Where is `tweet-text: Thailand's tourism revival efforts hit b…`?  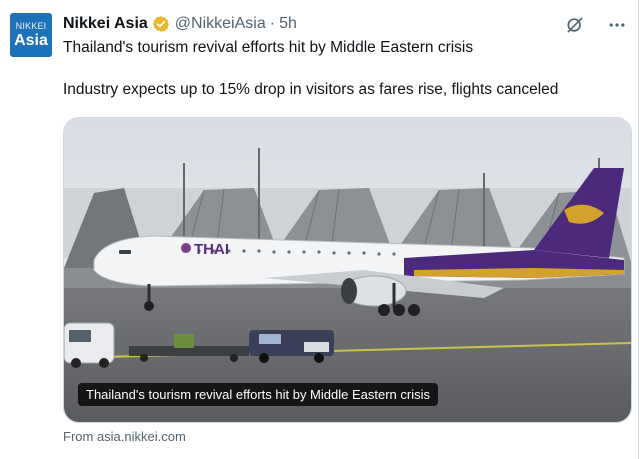
tweet-text: Thailand's tourism revival efforts hit b… is located at coordinates (345, 69).